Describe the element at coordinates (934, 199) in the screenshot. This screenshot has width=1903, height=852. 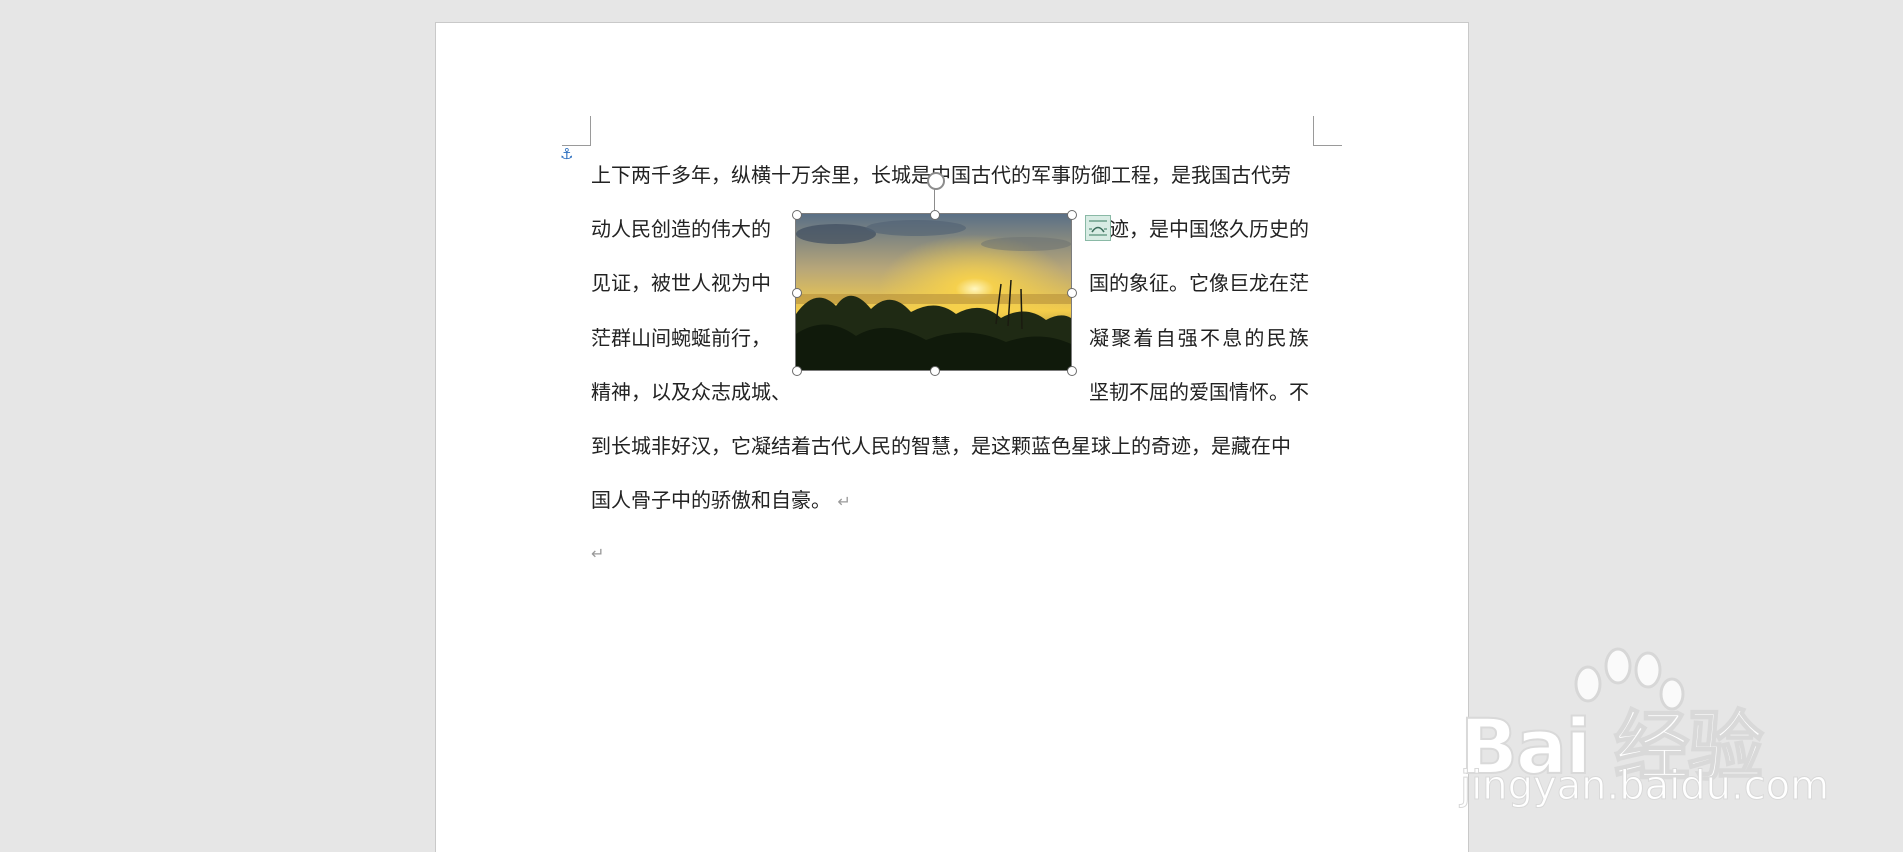
I see `rotate-stem` at that location.